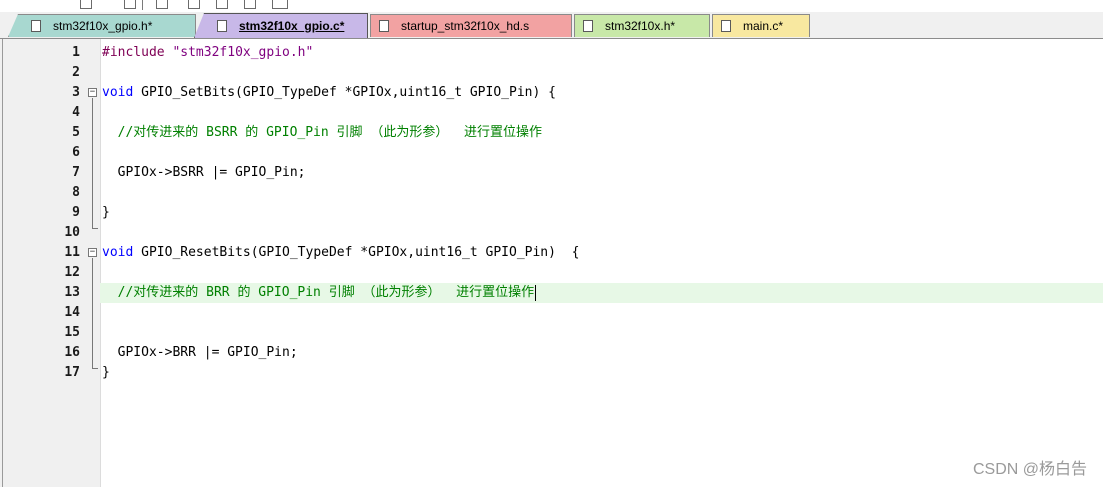 The height and width of the screenshot is (487, 1103). Describe the element at coordinates (72, 372) in the screenshot. I see `line-number: 17` at that location.